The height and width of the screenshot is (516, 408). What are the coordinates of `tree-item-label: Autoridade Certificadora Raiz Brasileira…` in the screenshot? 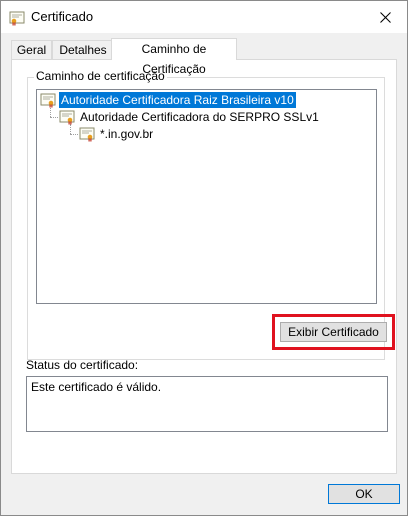 It's located at (177, 100).